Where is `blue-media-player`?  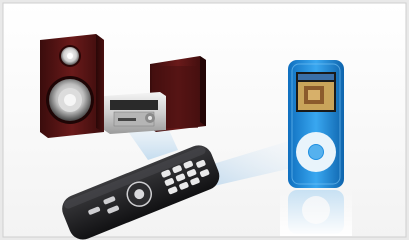 blue-media-player is located at coordinates (316, 124).